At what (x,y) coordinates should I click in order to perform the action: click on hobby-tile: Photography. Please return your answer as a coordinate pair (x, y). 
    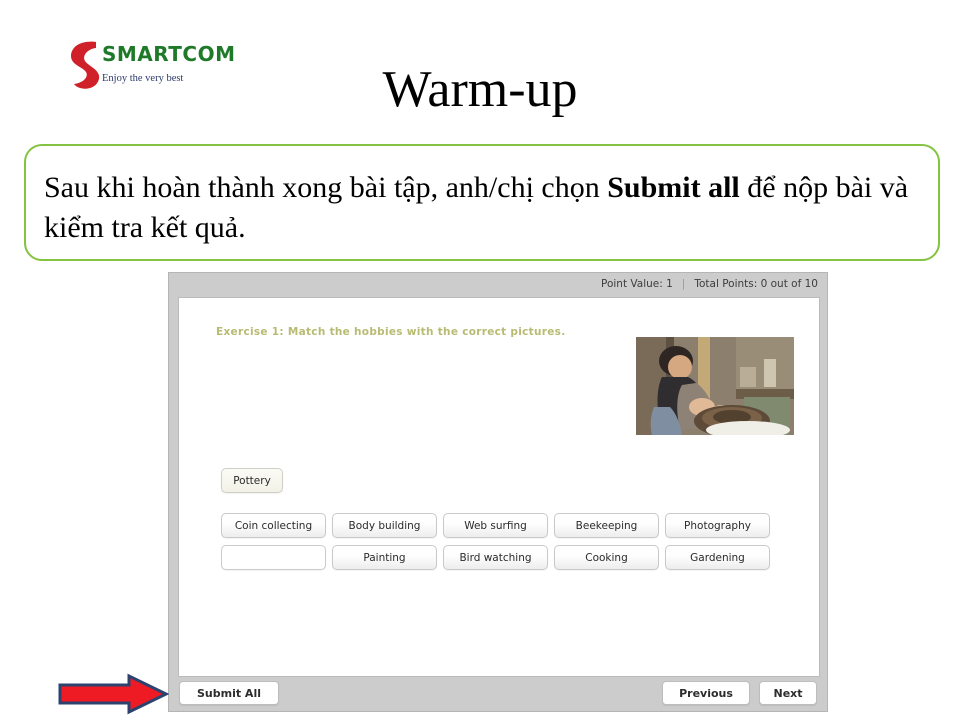
    Looking at the image, I should click on (717, 525).